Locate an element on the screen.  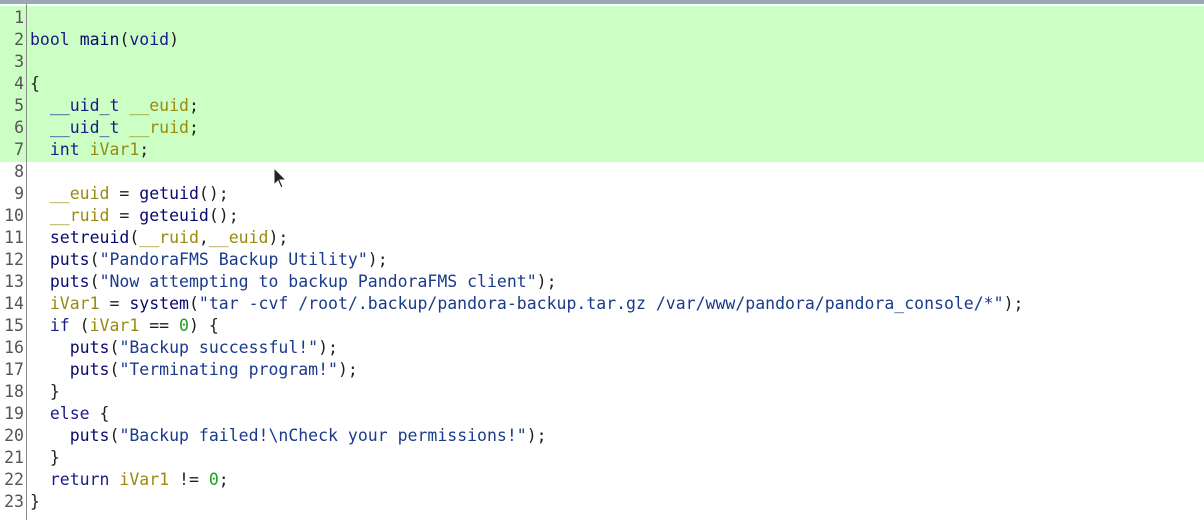
code-line: 5 __uid_t __euid; is located at coordinates (602, 106).